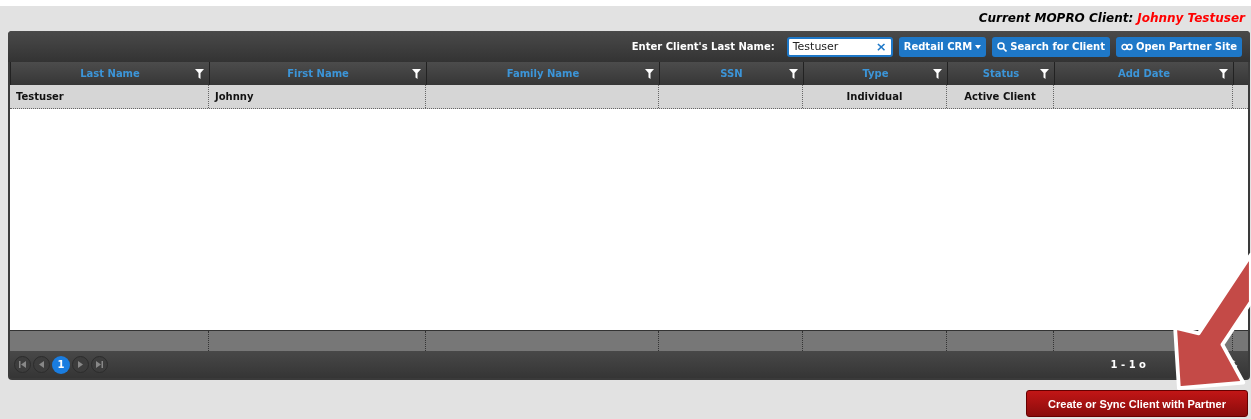 The image size is (1251, 419). What do you see at coordinates (41, 364) in the screenshot?
I see `previous-page-icon` at bounding box center [41, 364].